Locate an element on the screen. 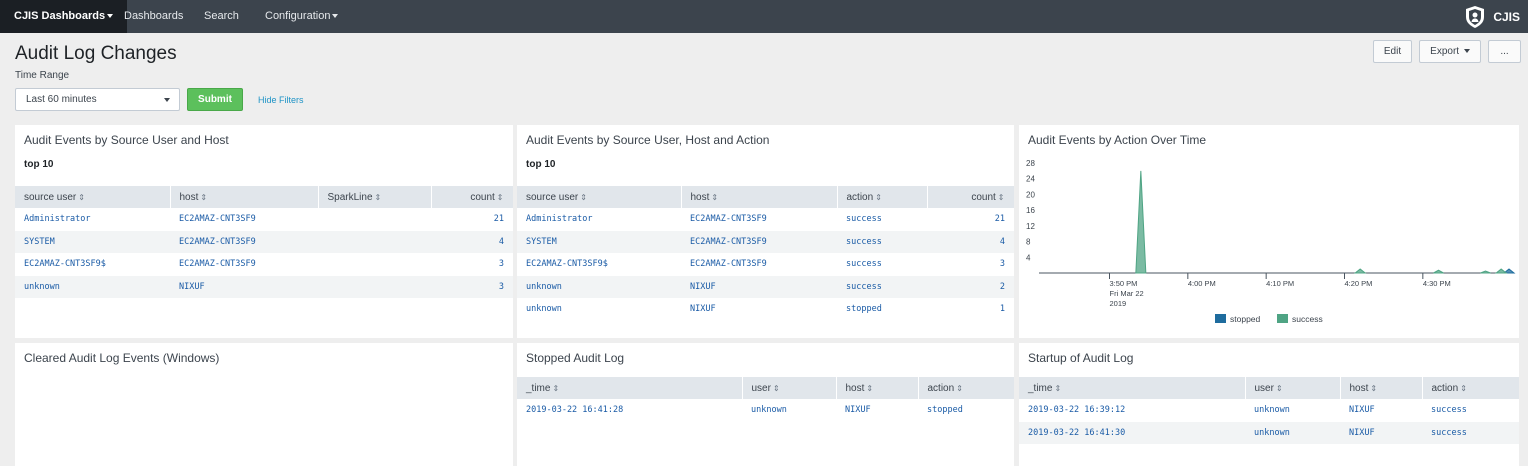  cell-time: 2019-03-22 16:41:28 is located at coordinates (629, 410).